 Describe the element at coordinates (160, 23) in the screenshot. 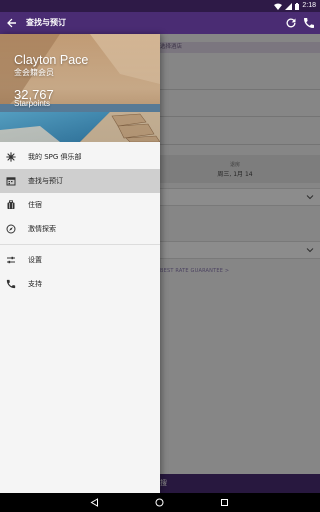

I see `app-bar: 查找与预订` at that location.